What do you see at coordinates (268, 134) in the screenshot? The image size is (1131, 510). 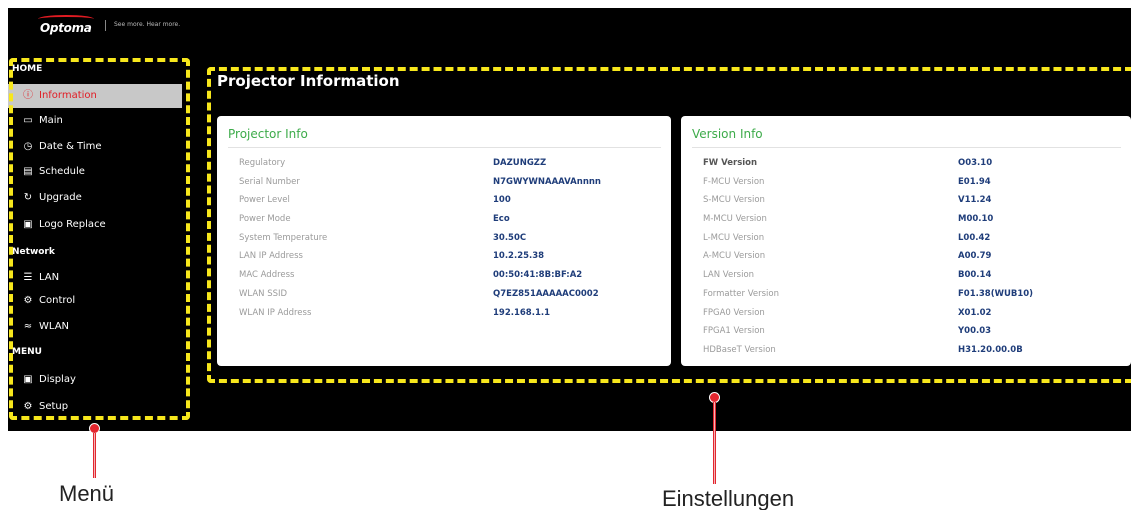 I see `card-title: Projector Info` at bounding box center [268, 134].